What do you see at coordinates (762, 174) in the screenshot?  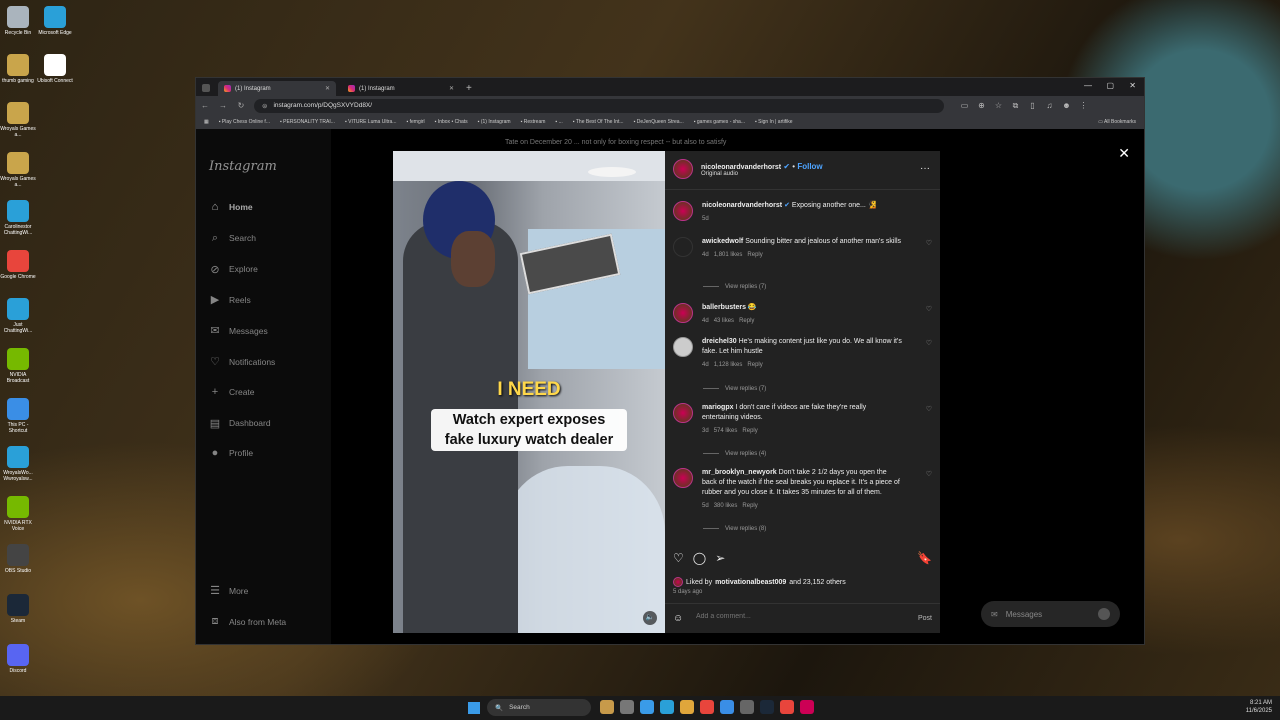 I see `original-audio-link: Original audio` at bounding box center [762, 174].